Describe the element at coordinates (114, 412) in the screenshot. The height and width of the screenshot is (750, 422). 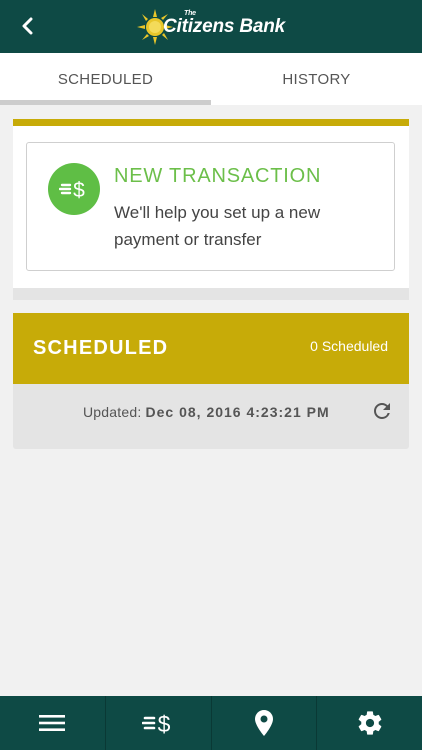
I see `updated-label: Updated:` at that location.